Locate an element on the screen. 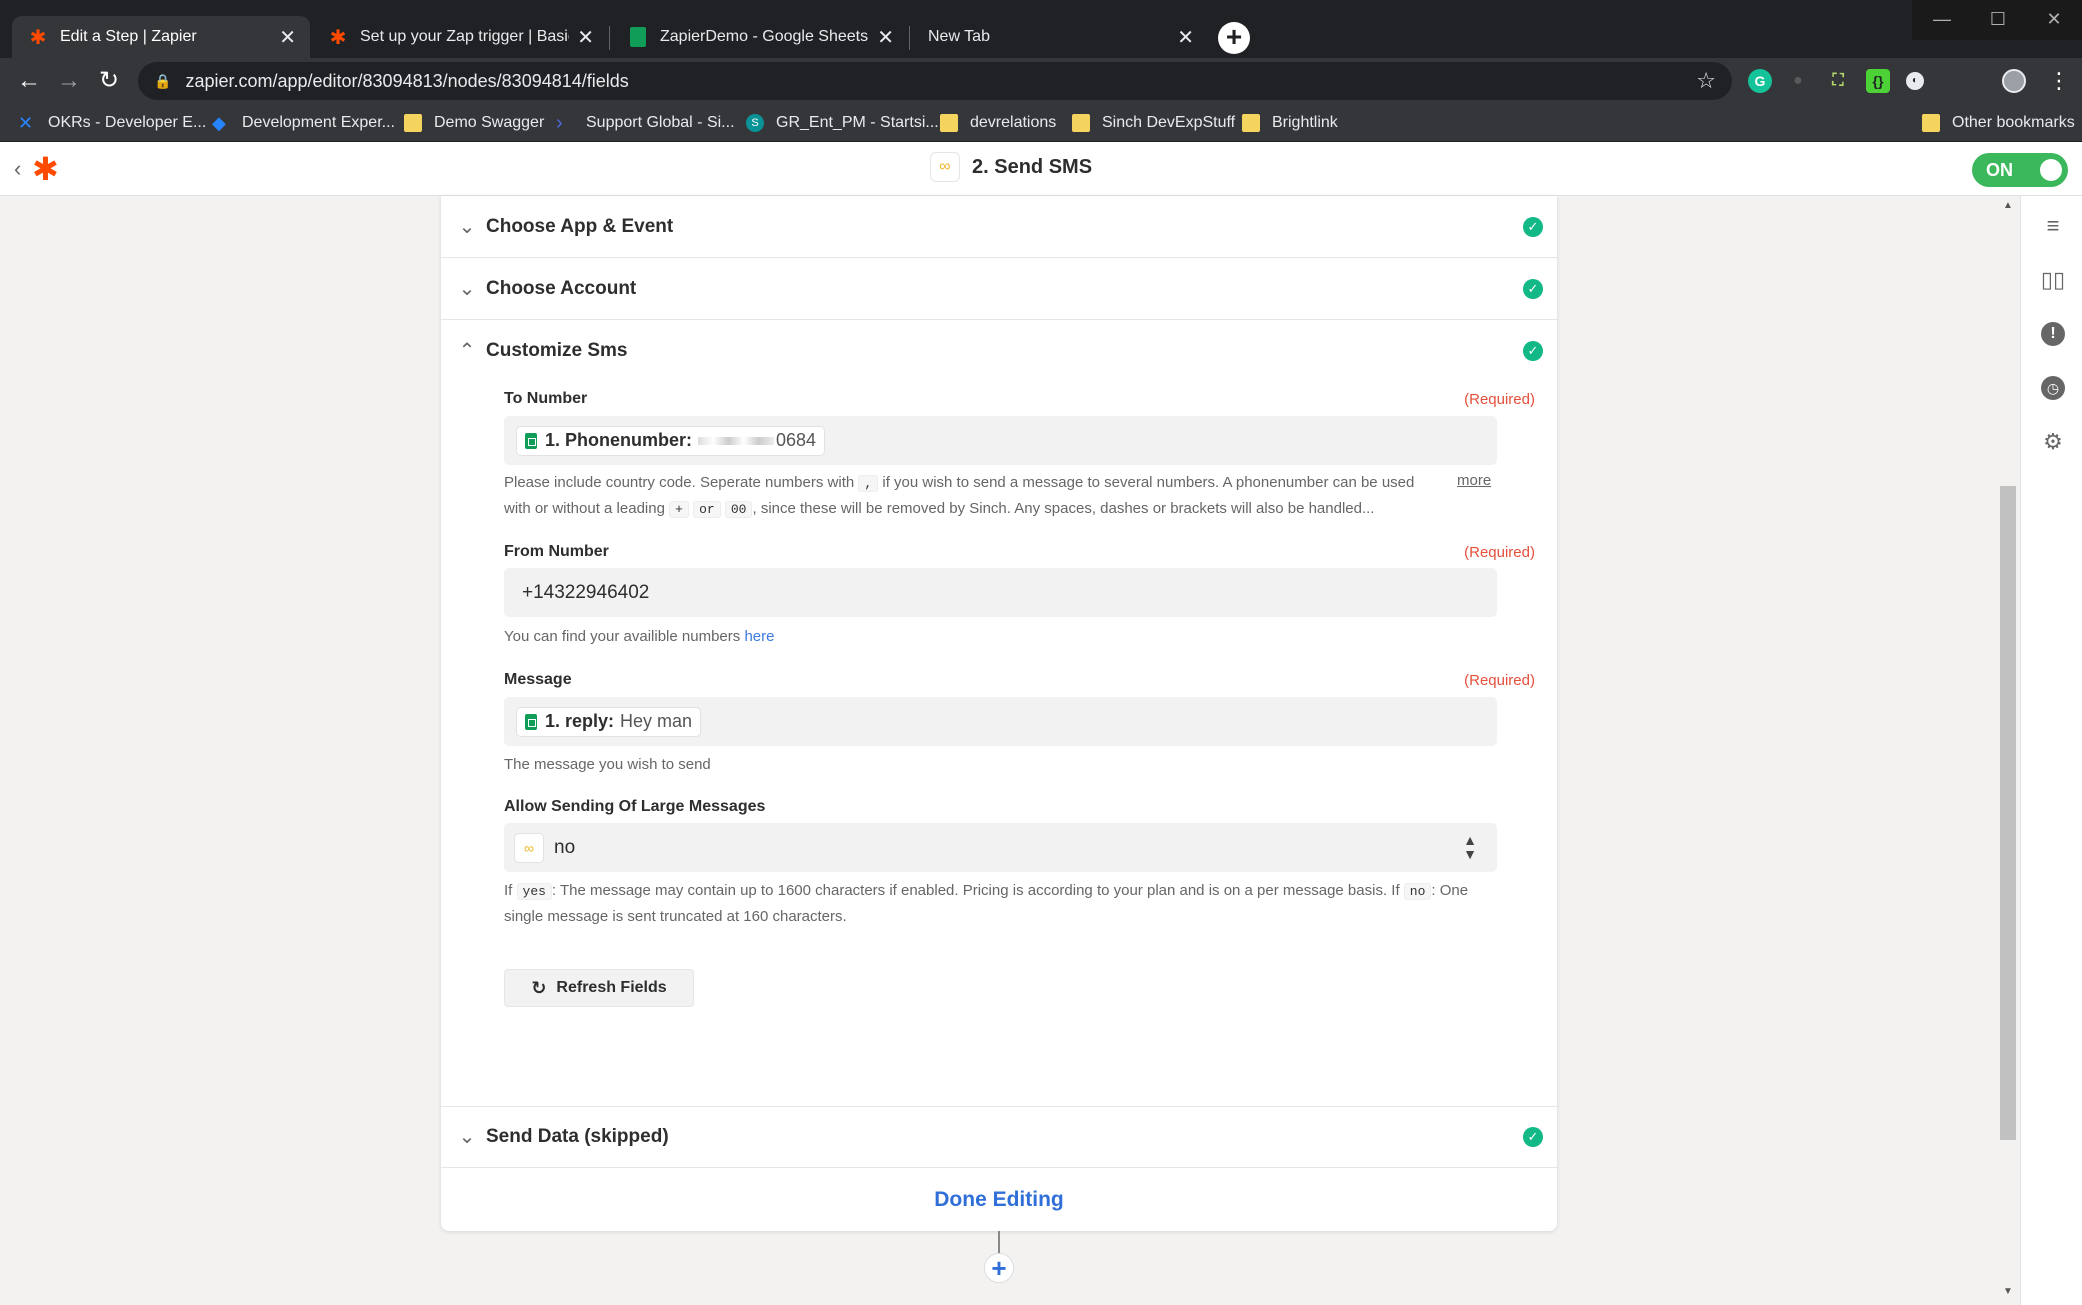 Image resolution: width=2082 pixels, height=1305 pixels. settings-gear-icon: ⚙ is located at coordinates (2053, 442).